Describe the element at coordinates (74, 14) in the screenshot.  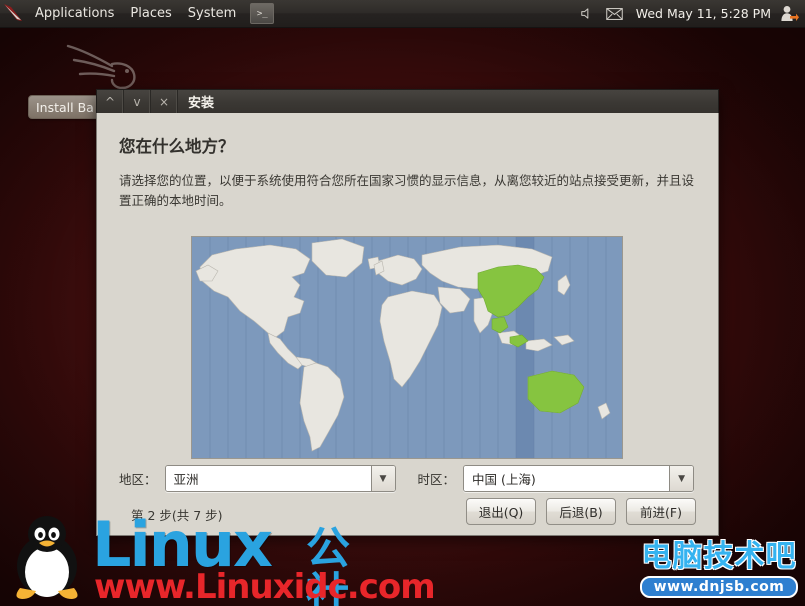
I see `menu-applications: Applications` at that location.